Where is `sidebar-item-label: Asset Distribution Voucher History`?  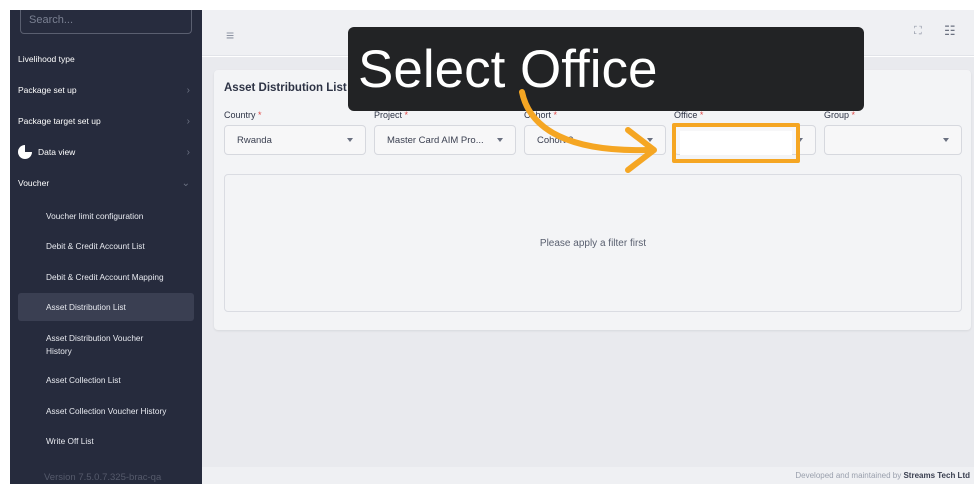 sidebar-item-label: Asset Distribution Voucher History is located at coordinates (95, 344).